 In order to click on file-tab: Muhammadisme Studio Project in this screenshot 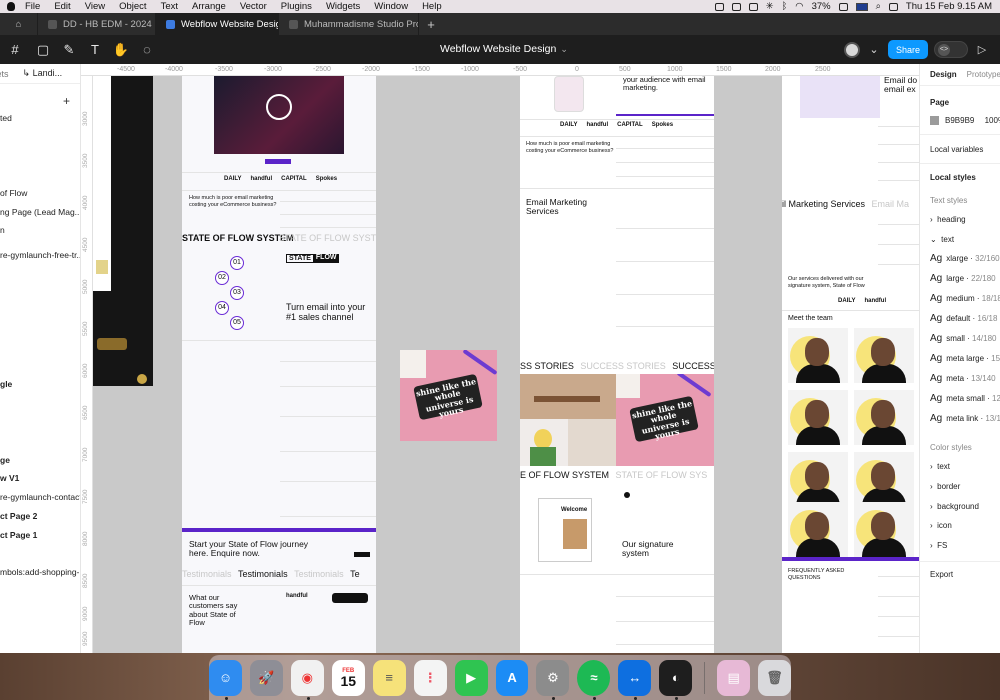, I will do `click(349, 24)`.